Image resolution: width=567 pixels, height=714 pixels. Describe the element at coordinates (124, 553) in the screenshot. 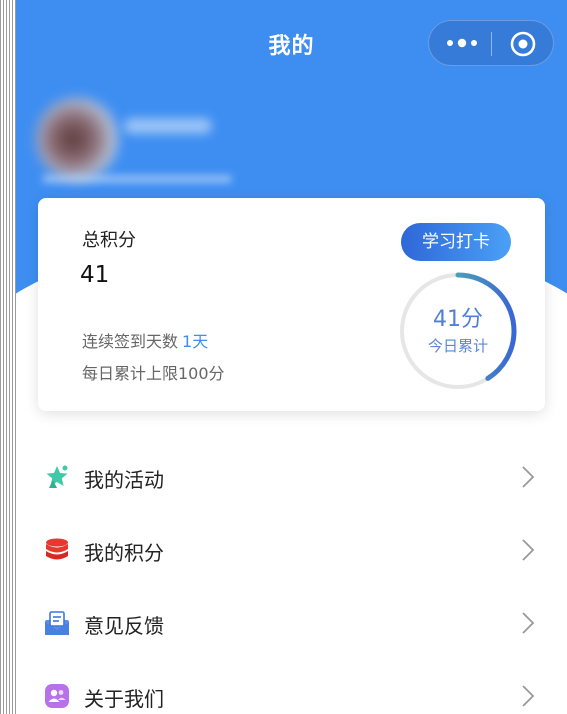

I see `menu-item-label: 我的积分` at that location.